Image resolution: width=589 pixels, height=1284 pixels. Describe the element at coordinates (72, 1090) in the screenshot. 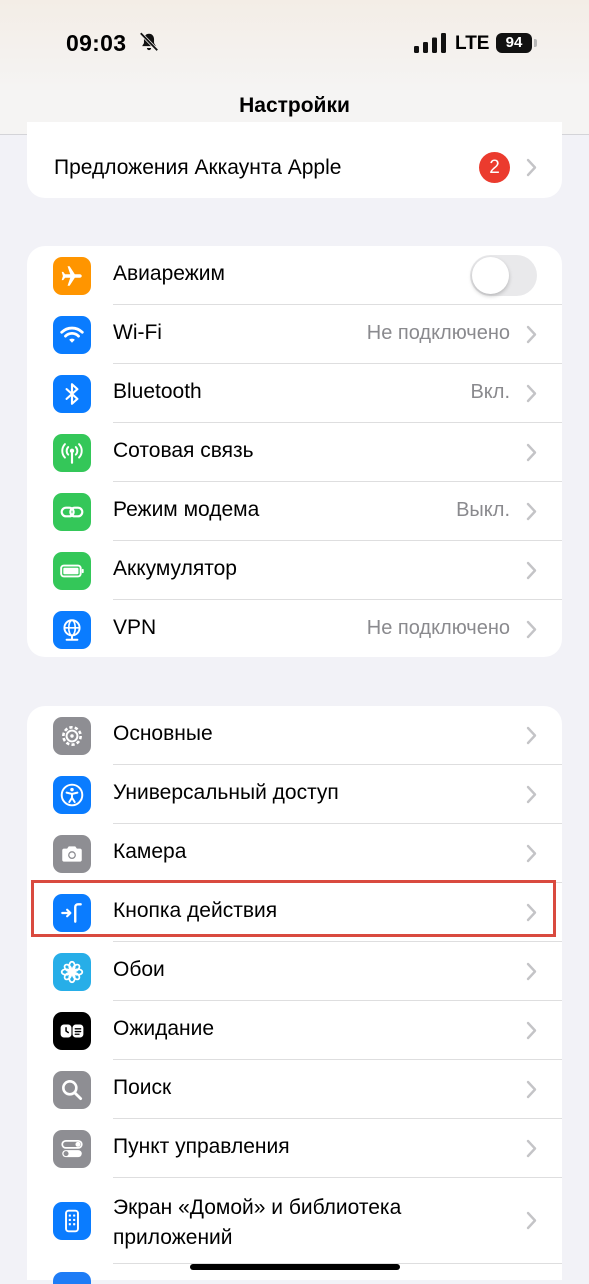

I see `search-icon` at that location.